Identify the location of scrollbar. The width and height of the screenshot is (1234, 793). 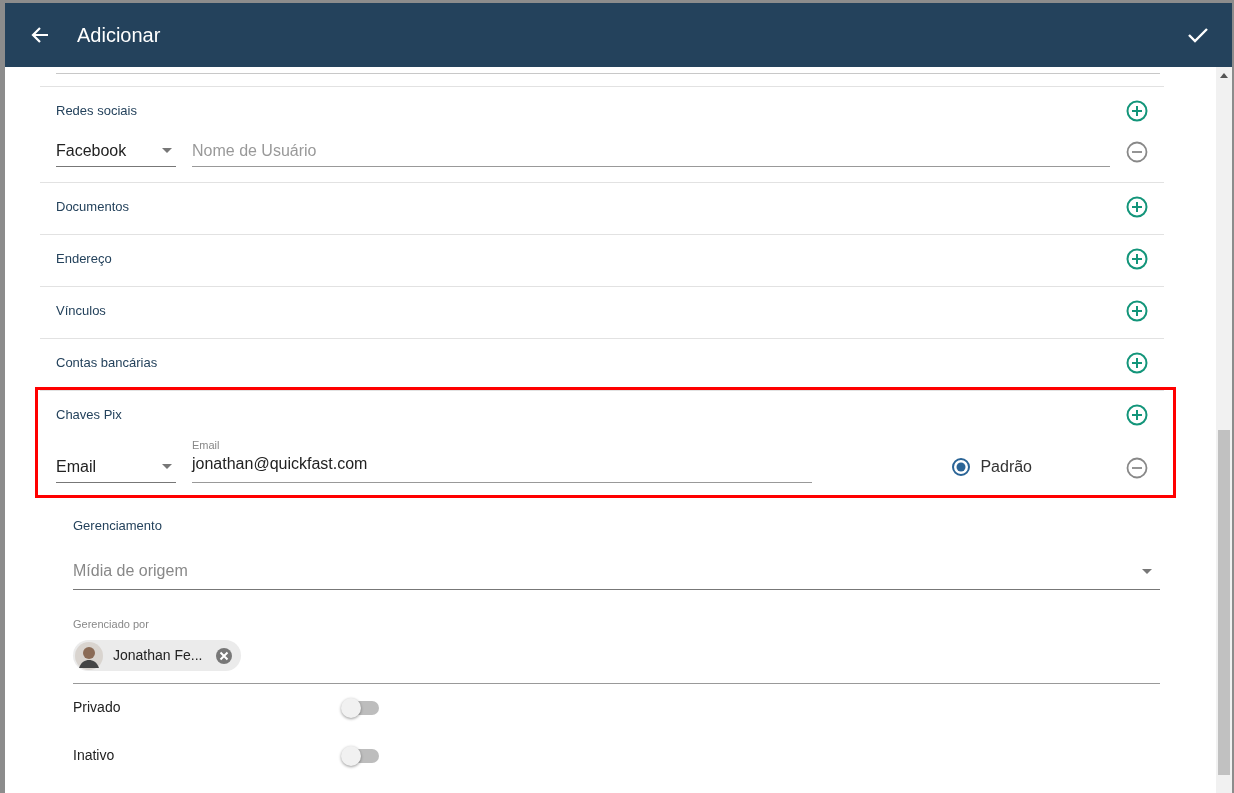
(1224, 430).